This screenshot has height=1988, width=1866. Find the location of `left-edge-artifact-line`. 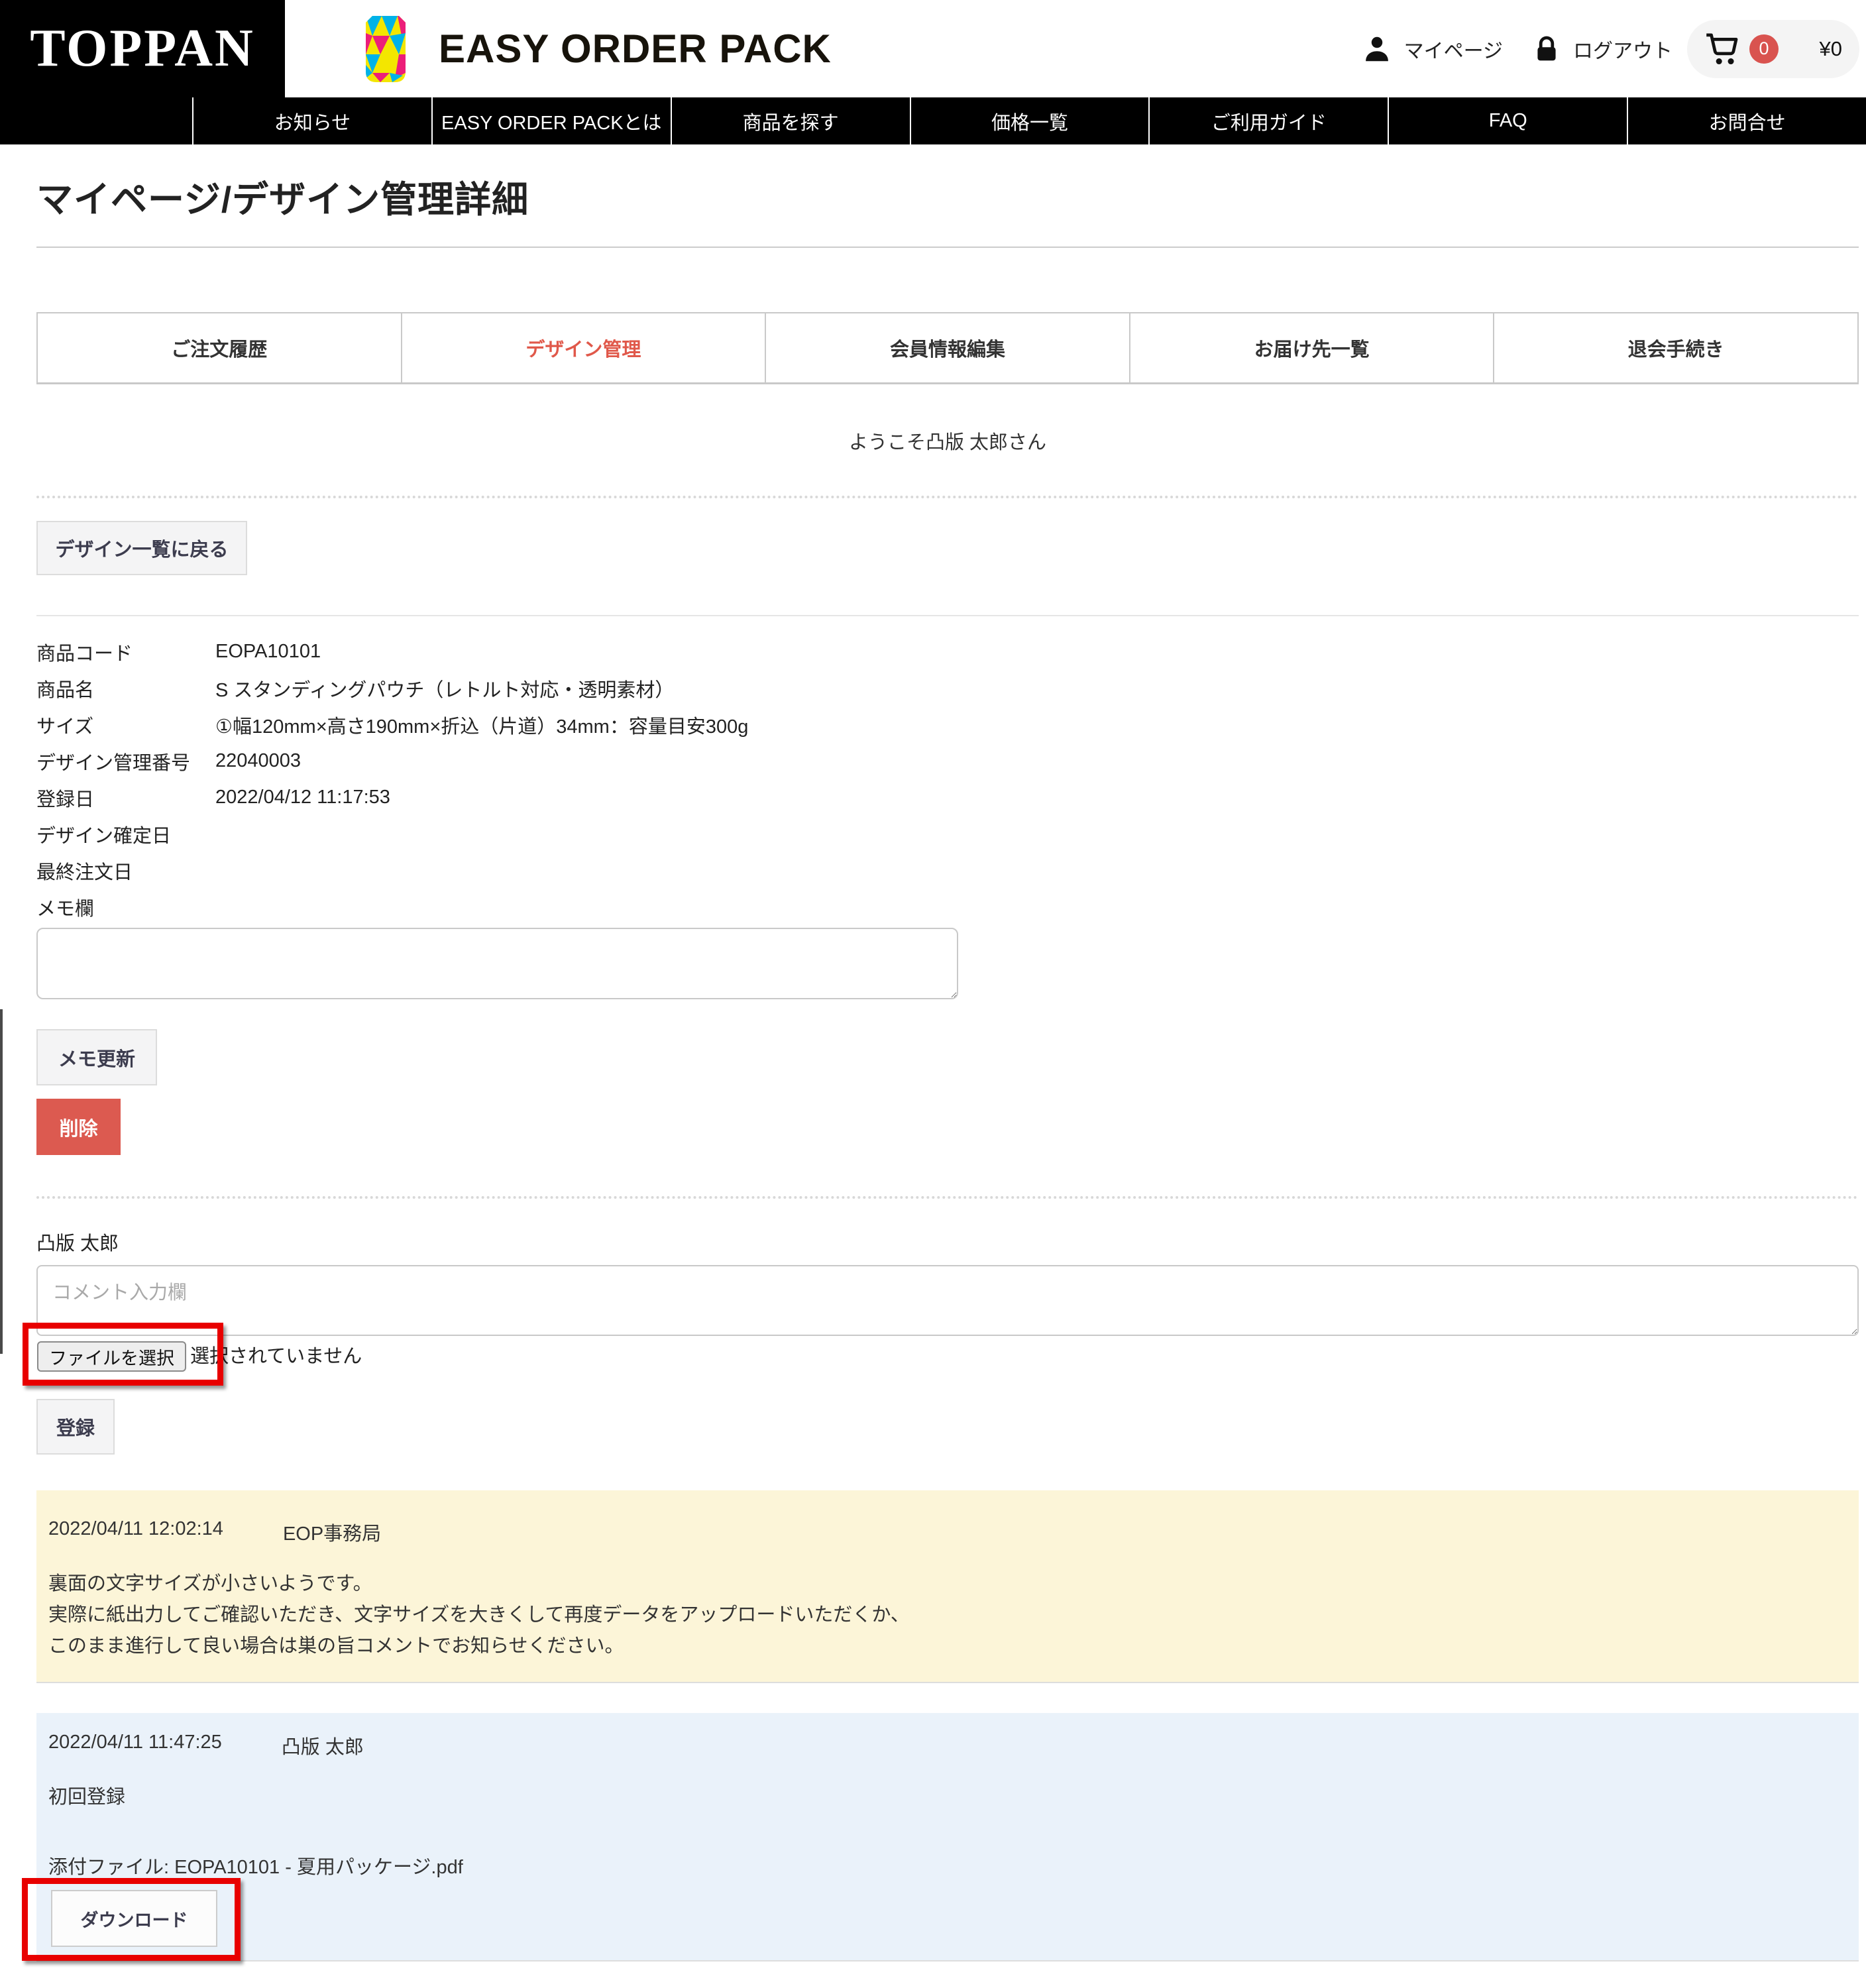

left-edge-artifact-line is located at coordinates (1, 1181).